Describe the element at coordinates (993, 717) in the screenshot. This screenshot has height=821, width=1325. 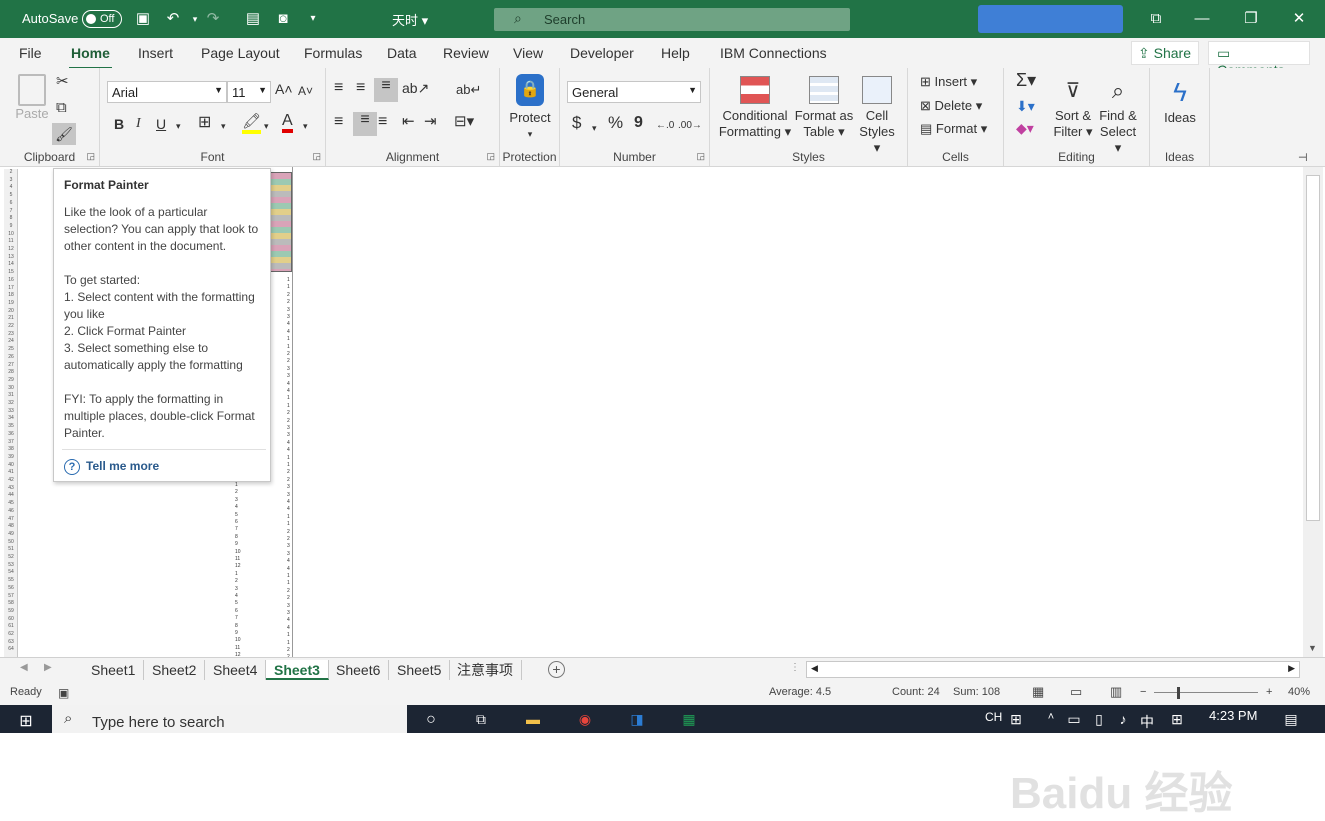
I see `input-language: CH` at that location.